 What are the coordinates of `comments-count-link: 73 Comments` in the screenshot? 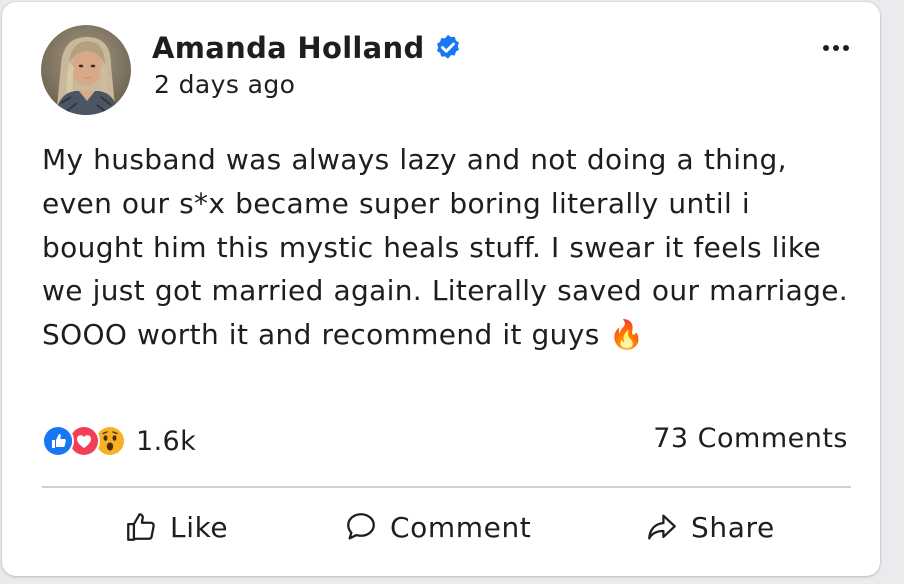 It's located at (750, 438).